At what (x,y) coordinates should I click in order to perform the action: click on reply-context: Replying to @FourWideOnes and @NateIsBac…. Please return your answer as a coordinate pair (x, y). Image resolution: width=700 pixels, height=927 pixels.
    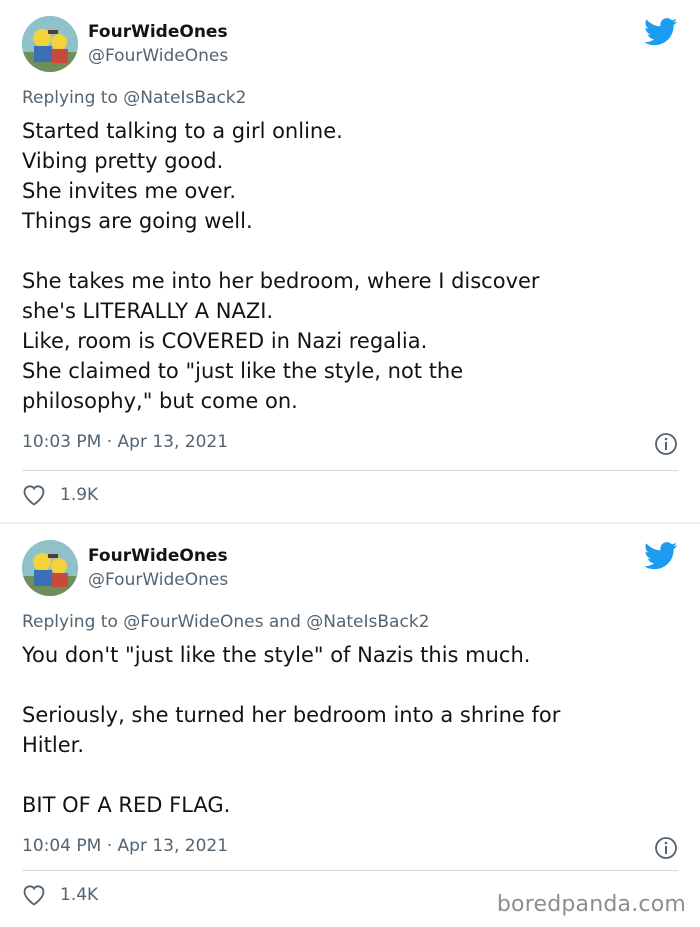
    Looking at the image, I should click on (225, 622).